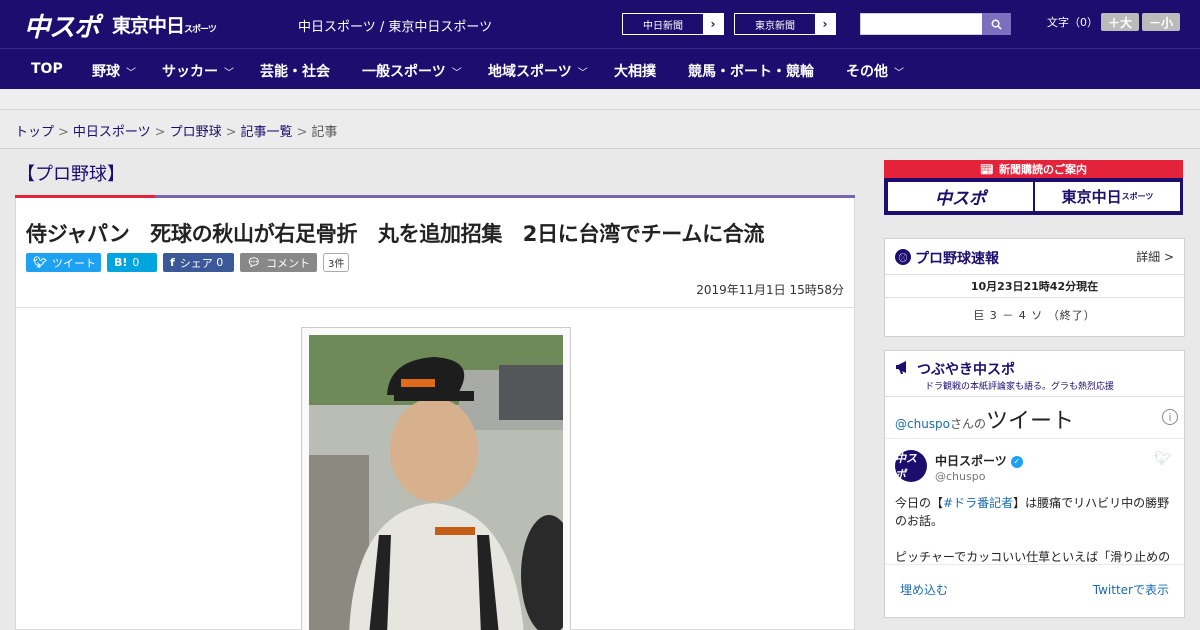  I want to click on player-photo-illustration, so click(436, 482).